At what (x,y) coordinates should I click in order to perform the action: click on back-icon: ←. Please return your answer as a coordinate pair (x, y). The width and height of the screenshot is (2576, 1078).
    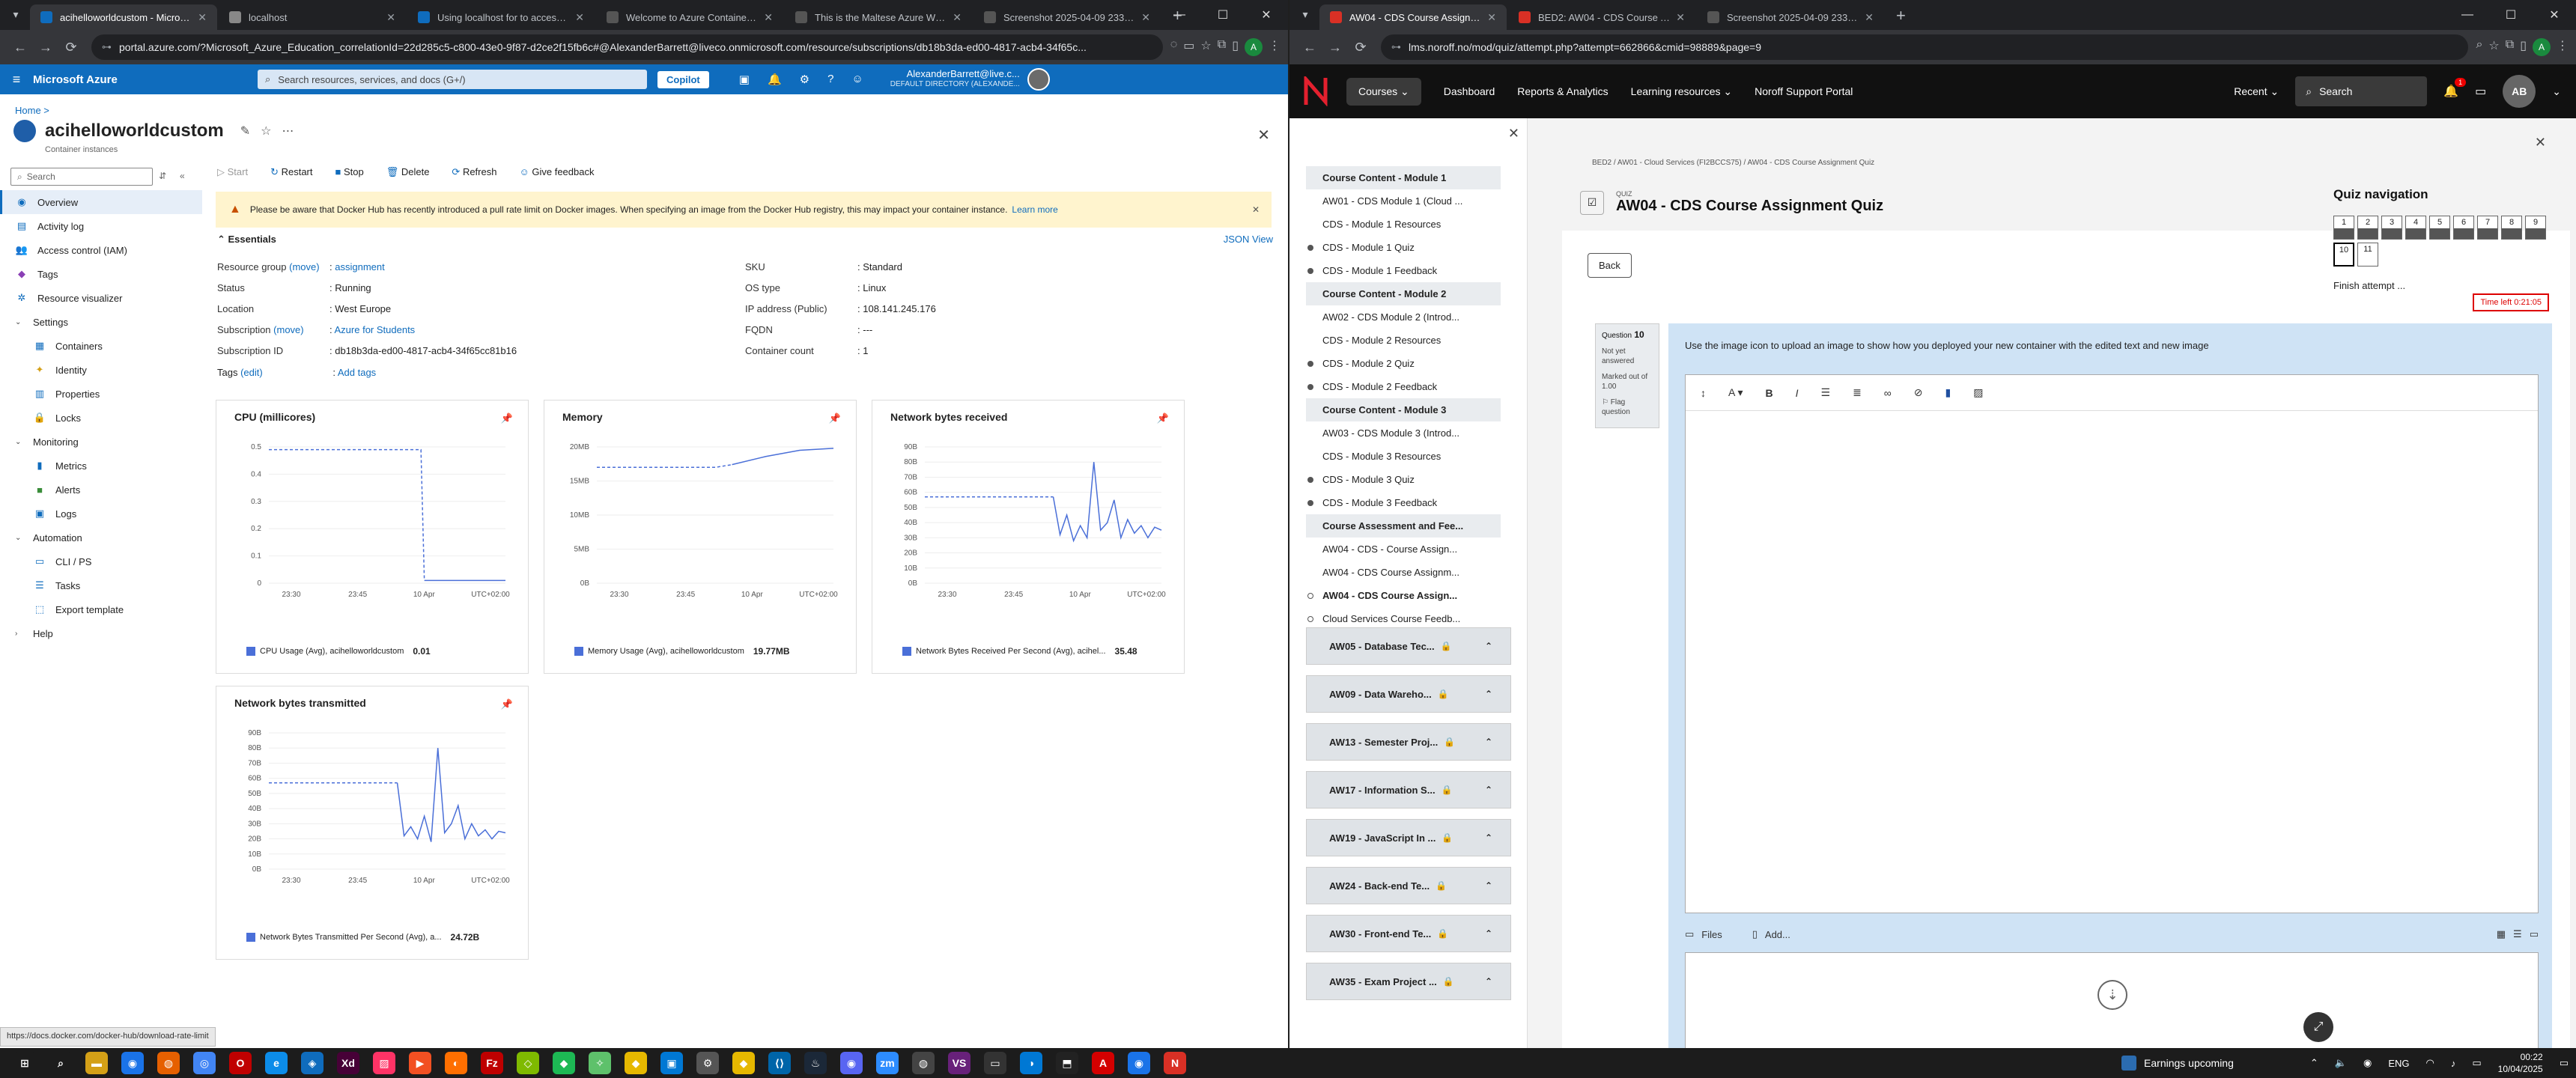
    Looking at the image, I should click on (1309, 47).